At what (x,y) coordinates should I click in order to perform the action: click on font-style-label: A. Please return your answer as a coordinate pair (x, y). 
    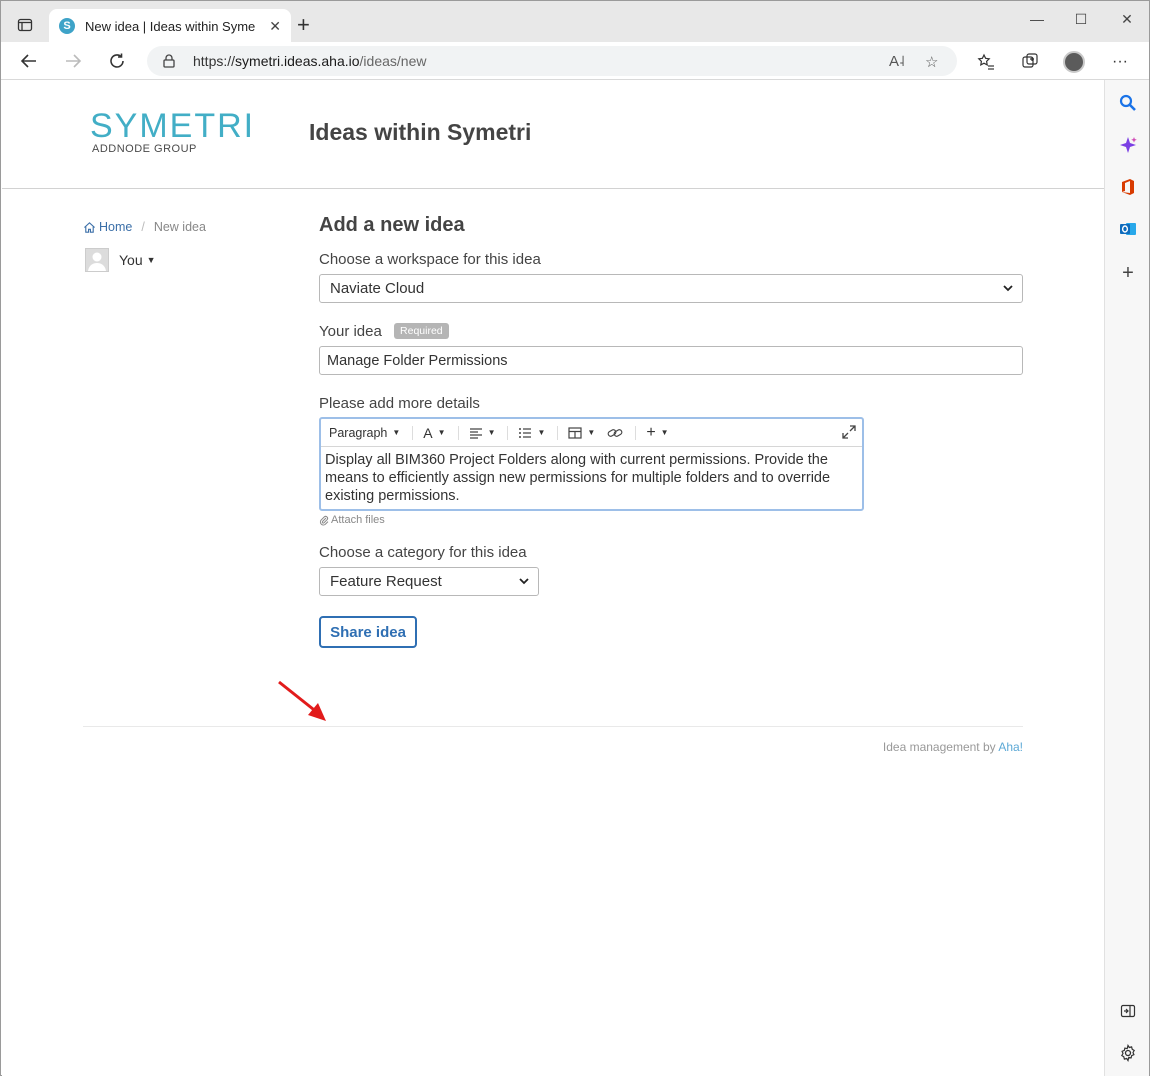
    Looking at the image, I should click on (428, 432).